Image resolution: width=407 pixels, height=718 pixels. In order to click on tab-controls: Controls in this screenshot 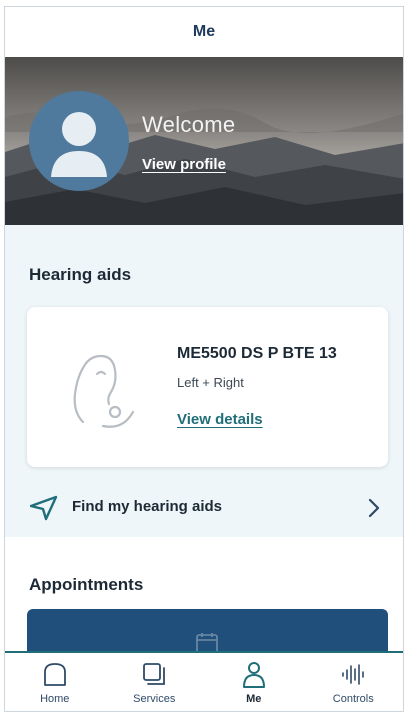, I will do `click(354, 682)`.